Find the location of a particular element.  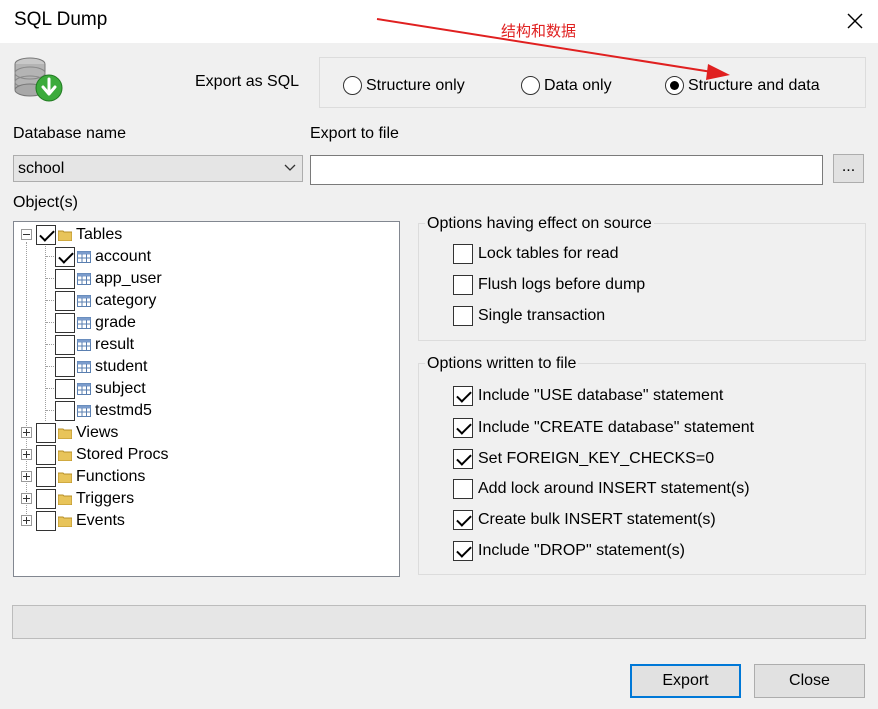

bulk-insert-option: Create bulk INSERT statement(s) is located at coordinates (584, 520).